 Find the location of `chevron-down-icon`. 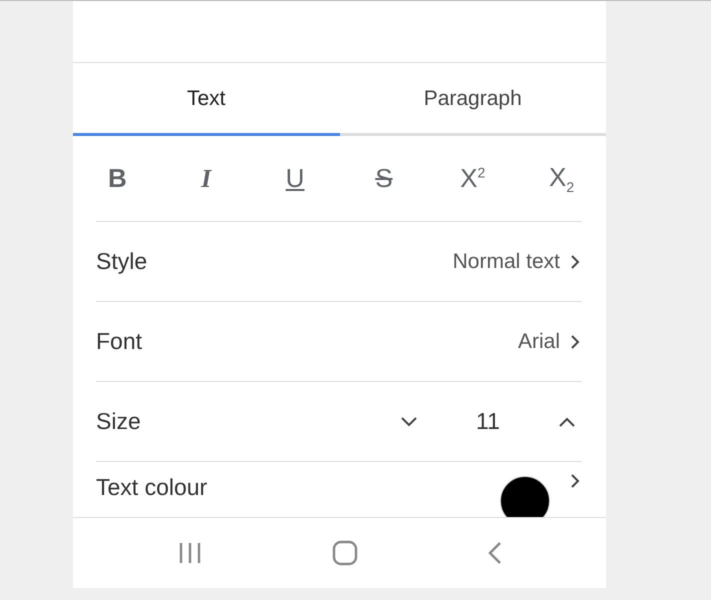

chevron-down-icon is located at coordinates (409, 421).